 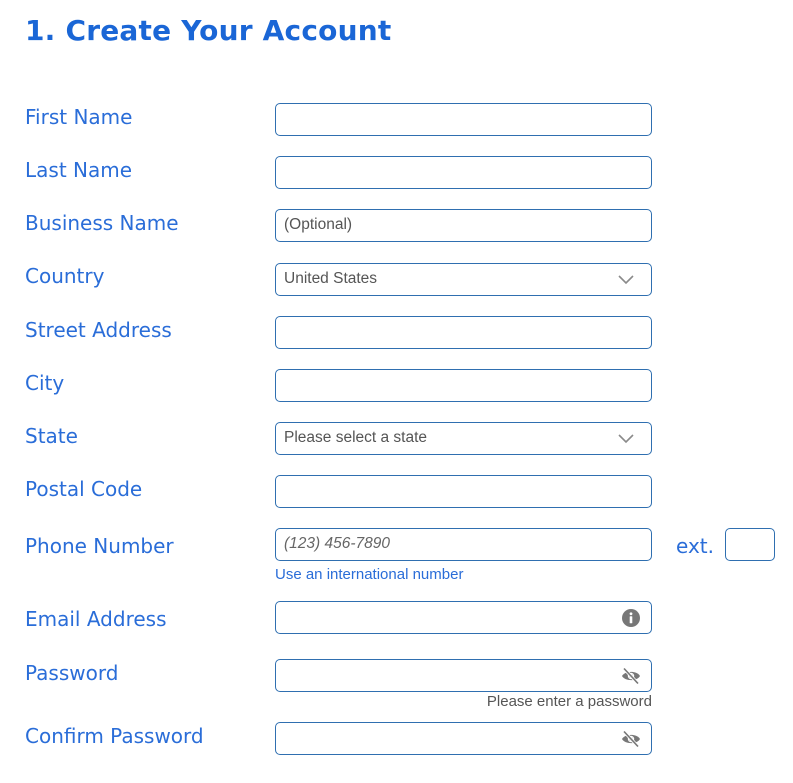 I want to click on password-input, so click(x=463, y=675).